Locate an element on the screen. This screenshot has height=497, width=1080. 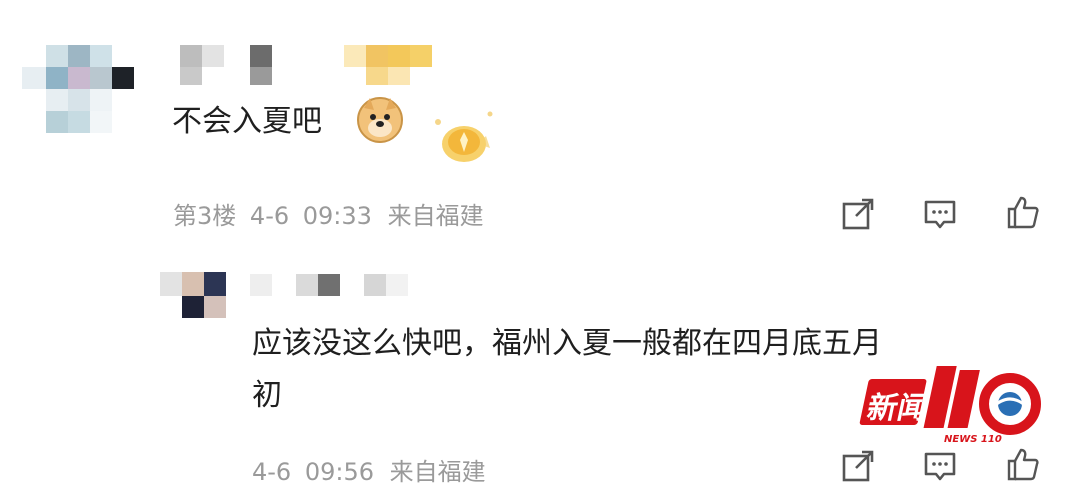
time: 09:33 is located at coordinates (337, 216).